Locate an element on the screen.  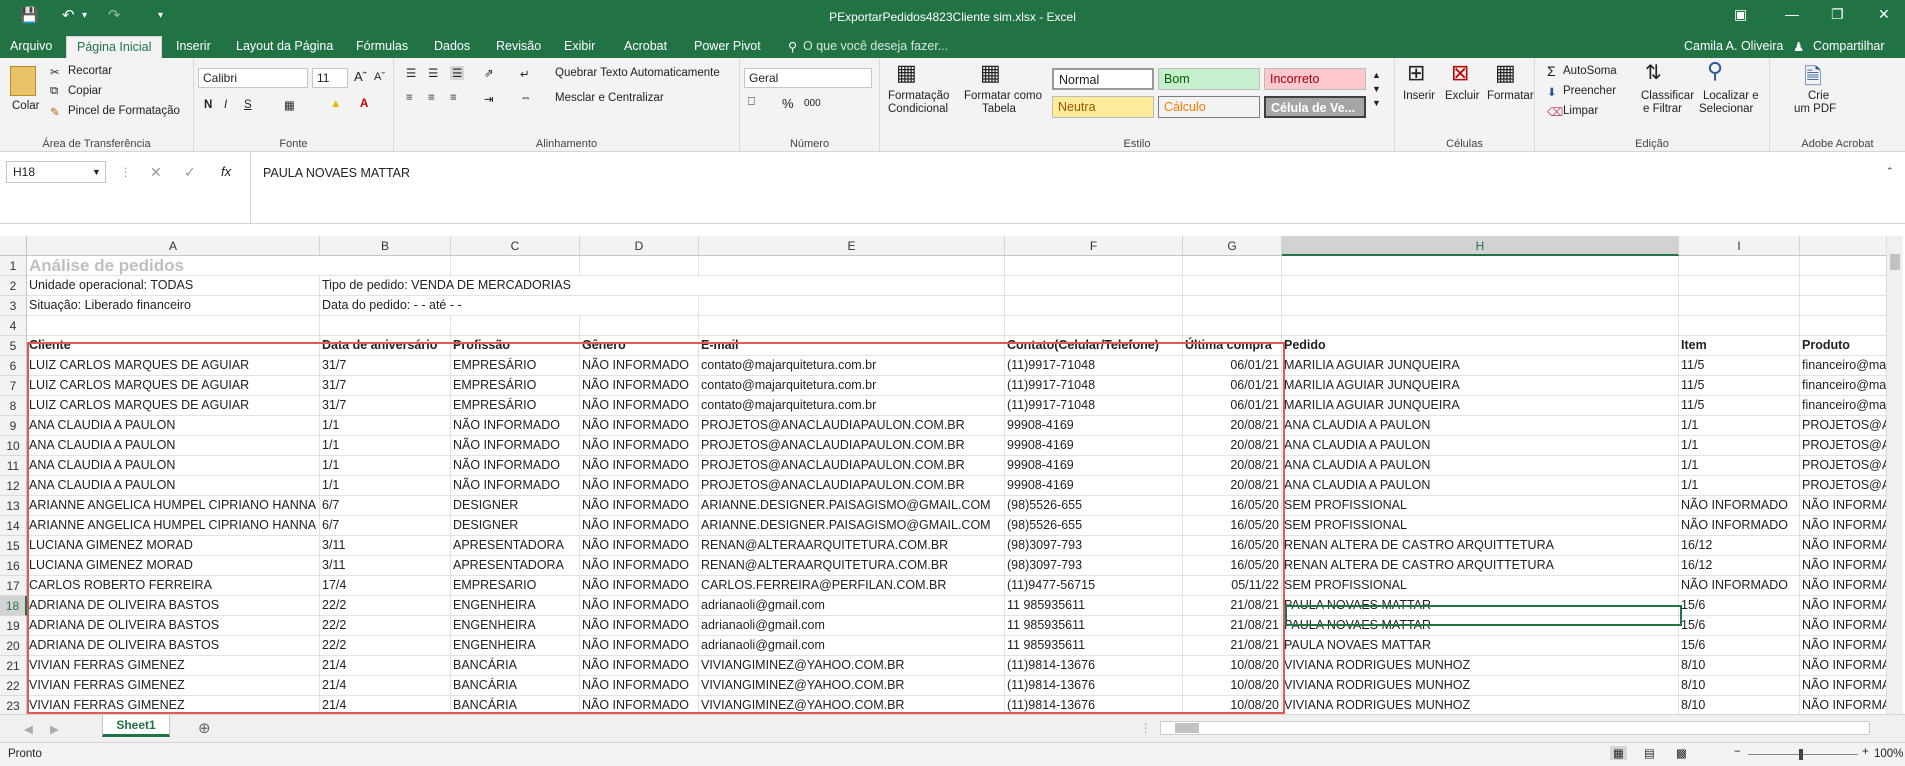
data-cell-g23: 10/08/20 is located at coordinates (1232, 705).